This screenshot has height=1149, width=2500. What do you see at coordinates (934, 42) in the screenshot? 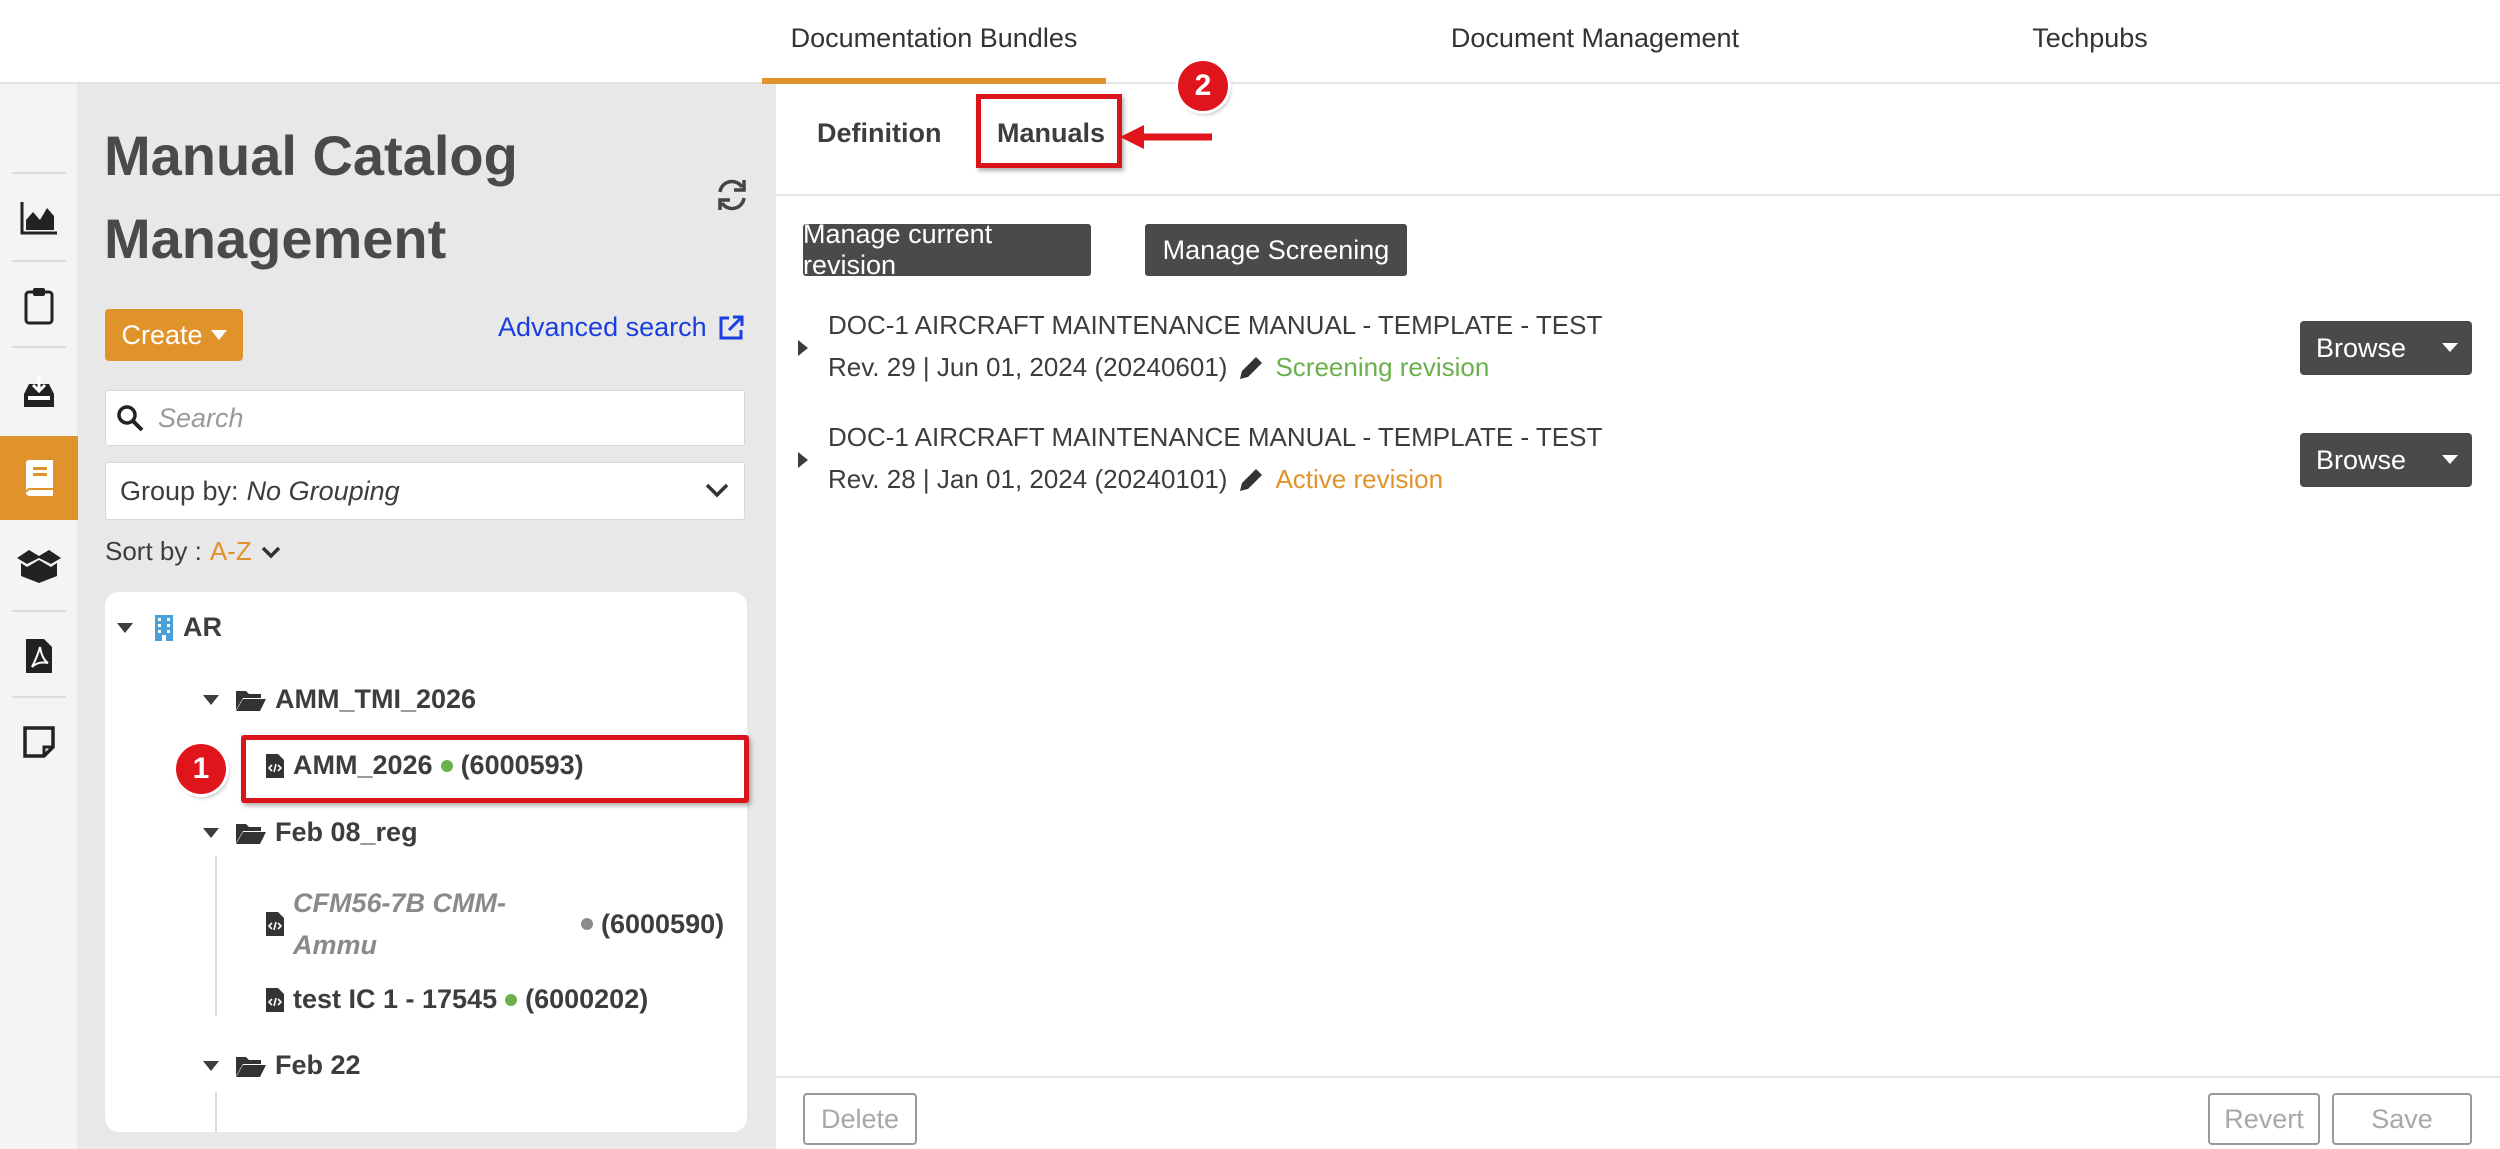
I see `tab-documentation-bundles: Documentation Bundles` at bounding box center [934, 42].